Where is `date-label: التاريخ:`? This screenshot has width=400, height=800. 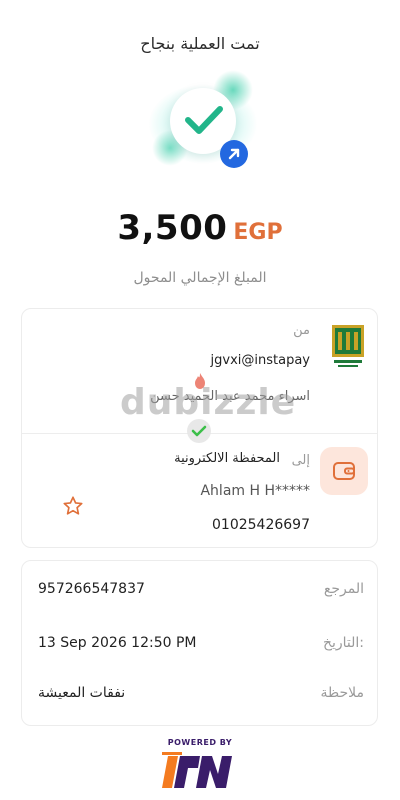 date-label: التاريخ: is located at coordinates (343, 643).